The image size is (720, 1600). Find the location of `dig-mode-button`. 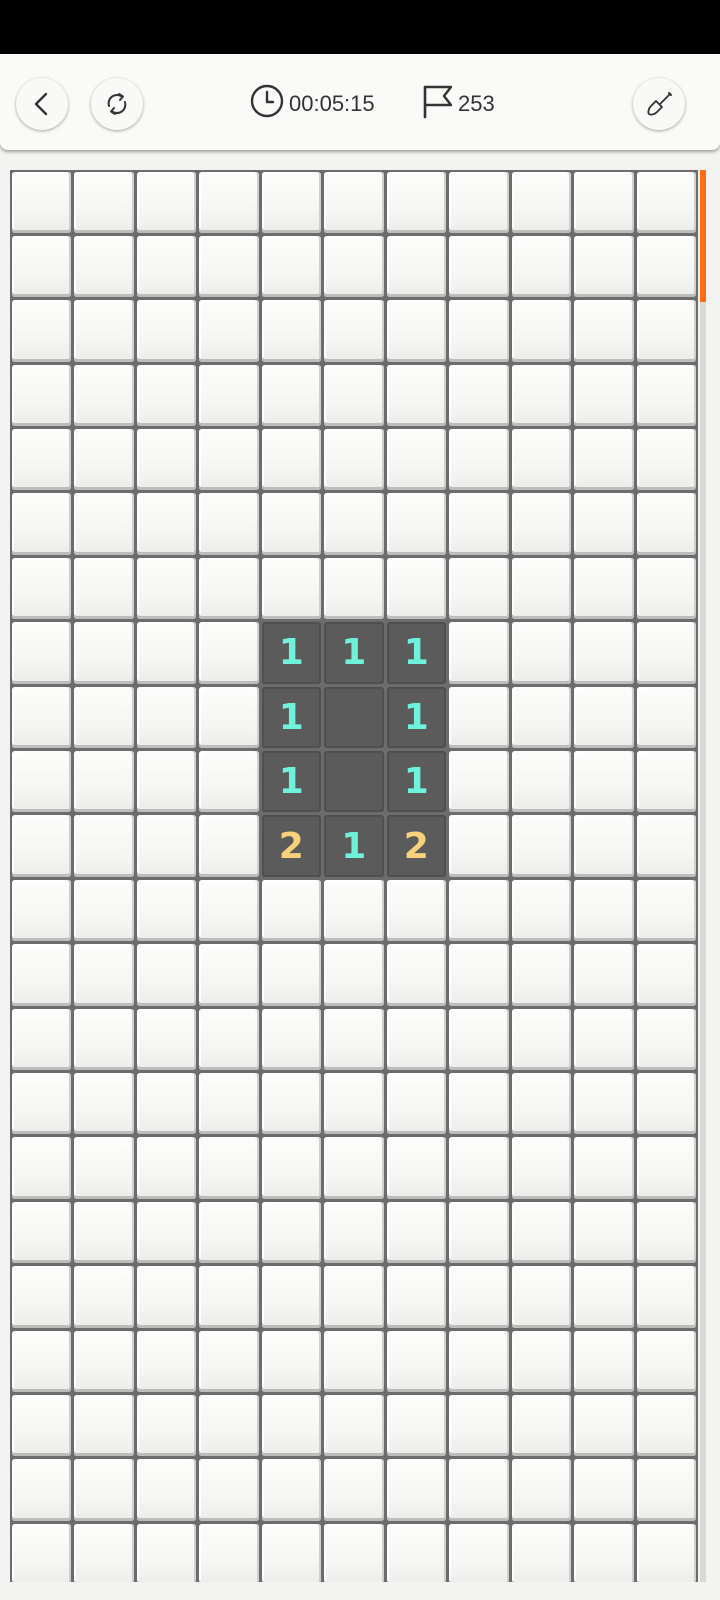

dig-mode-button is located at coordinates (659, 104).